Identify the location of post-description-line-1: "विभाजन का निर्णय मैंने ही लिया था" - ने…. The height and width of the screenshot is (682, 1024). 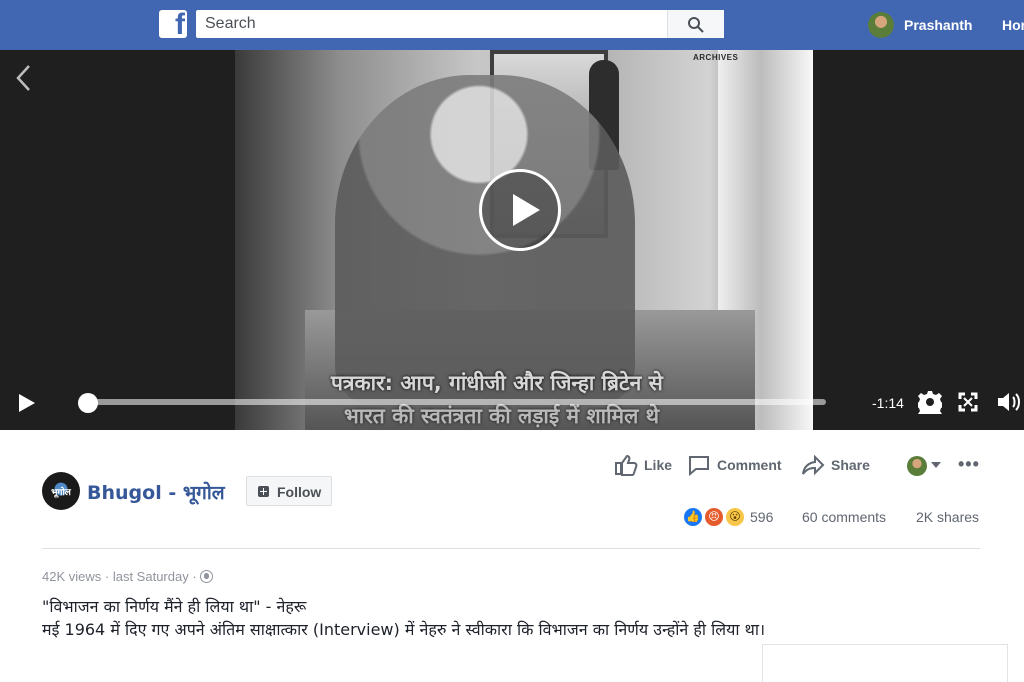
(174, 606).